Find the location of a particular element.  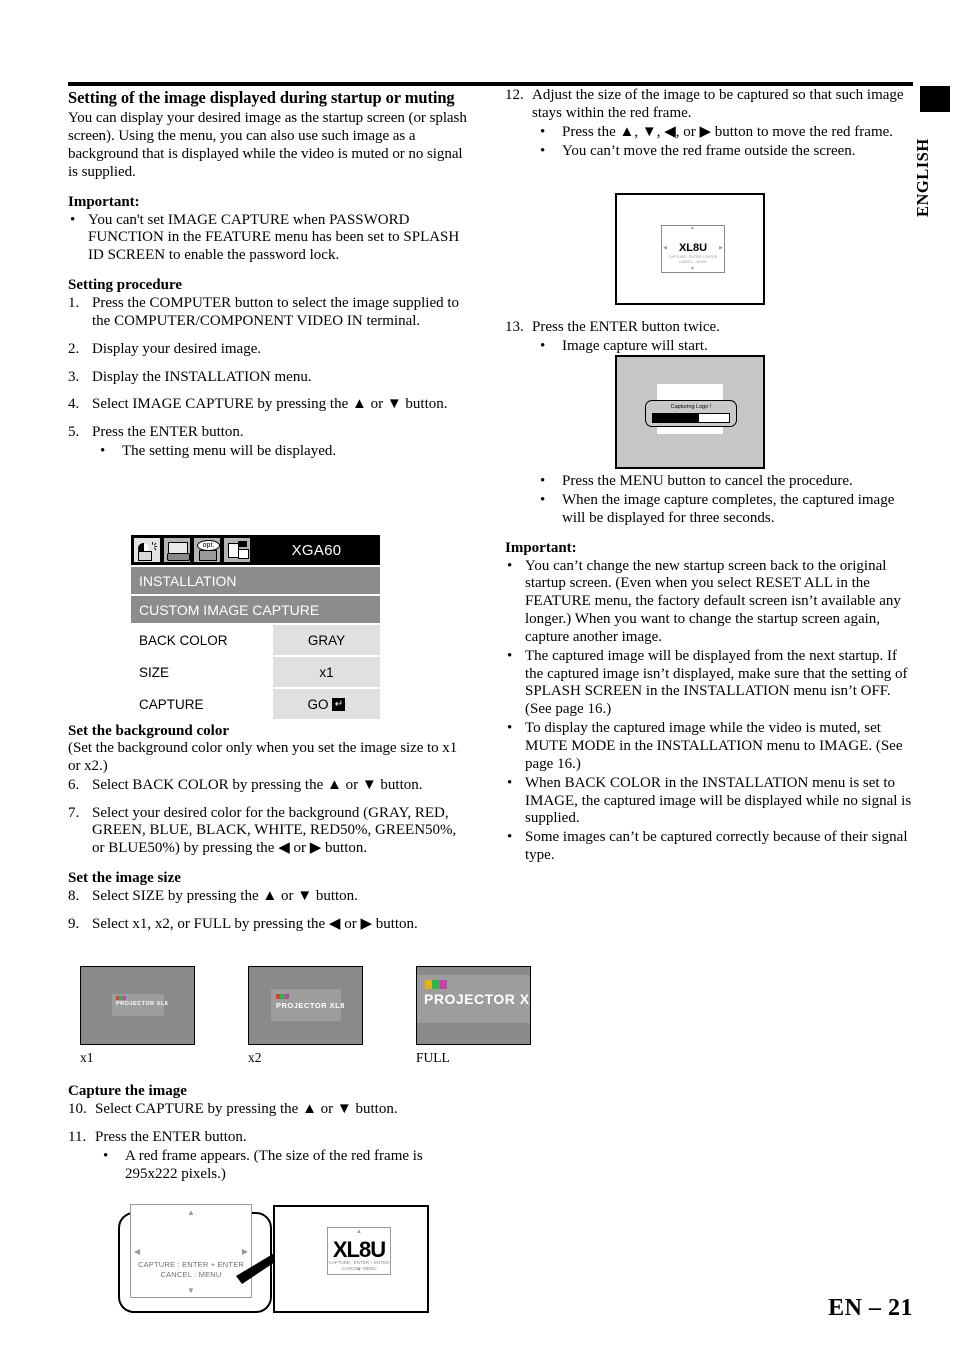

step-13-bullet: • Image capture will start. is located at coordinates (709, 347).